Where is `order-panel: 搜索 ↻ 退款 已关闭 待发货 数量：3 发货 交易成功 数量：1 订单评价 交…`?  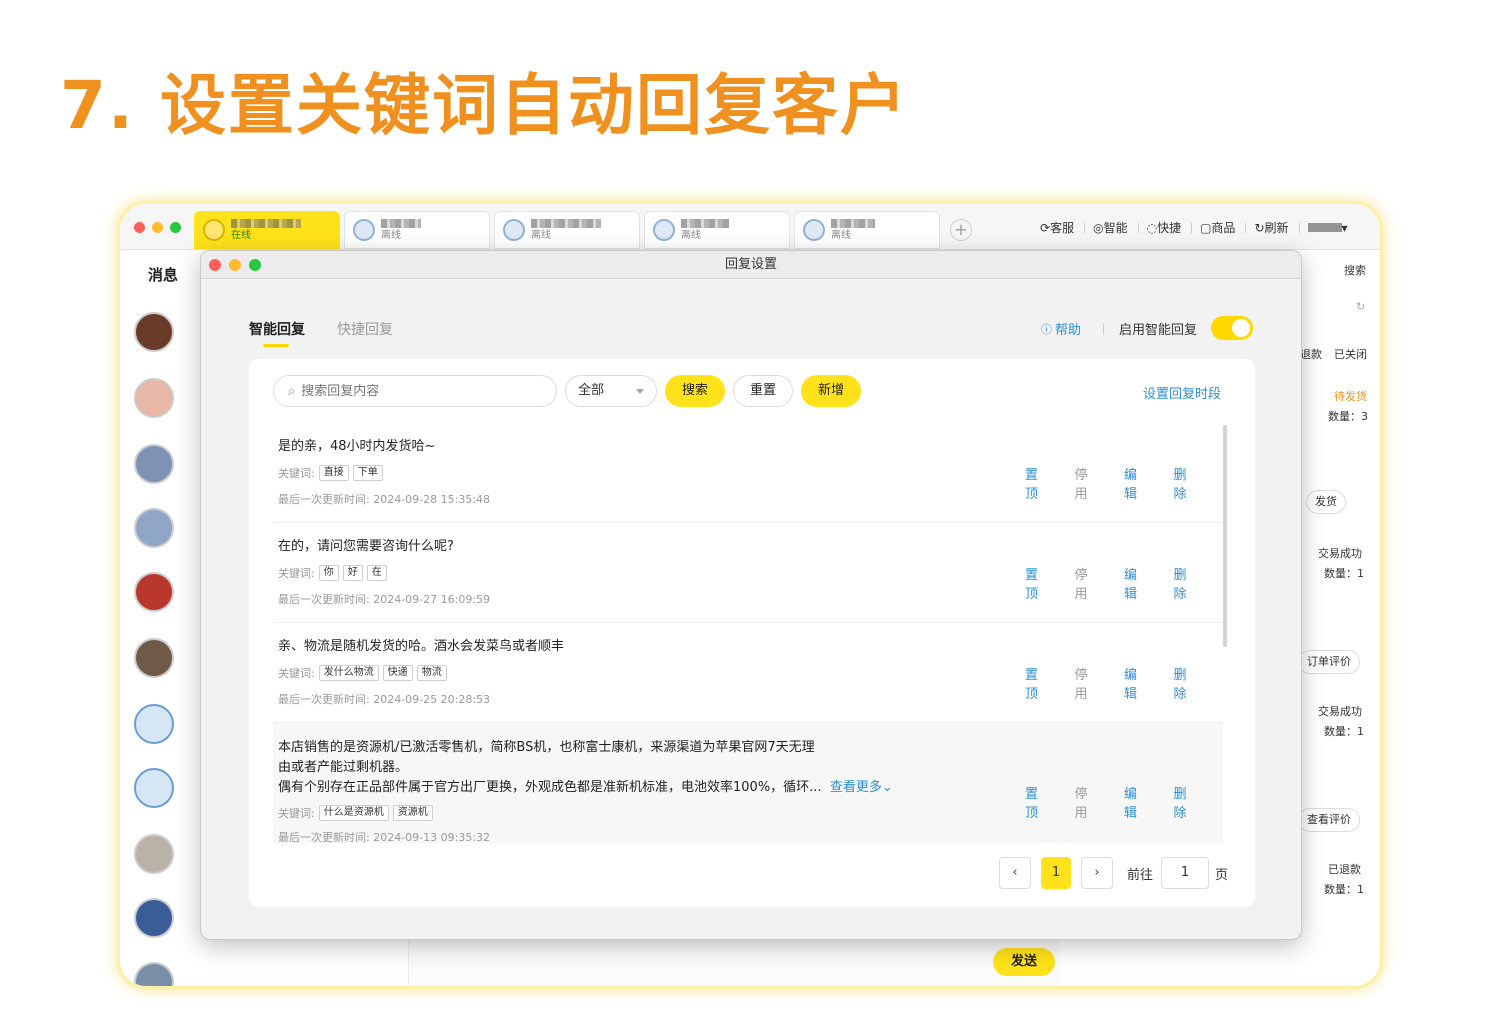
order-panel: 搜索 ↻ 退款 已关闭 待发货 数量：3 发货 交易成功 数量：1 订单评价 交… is located at coordinates (1340, 618).